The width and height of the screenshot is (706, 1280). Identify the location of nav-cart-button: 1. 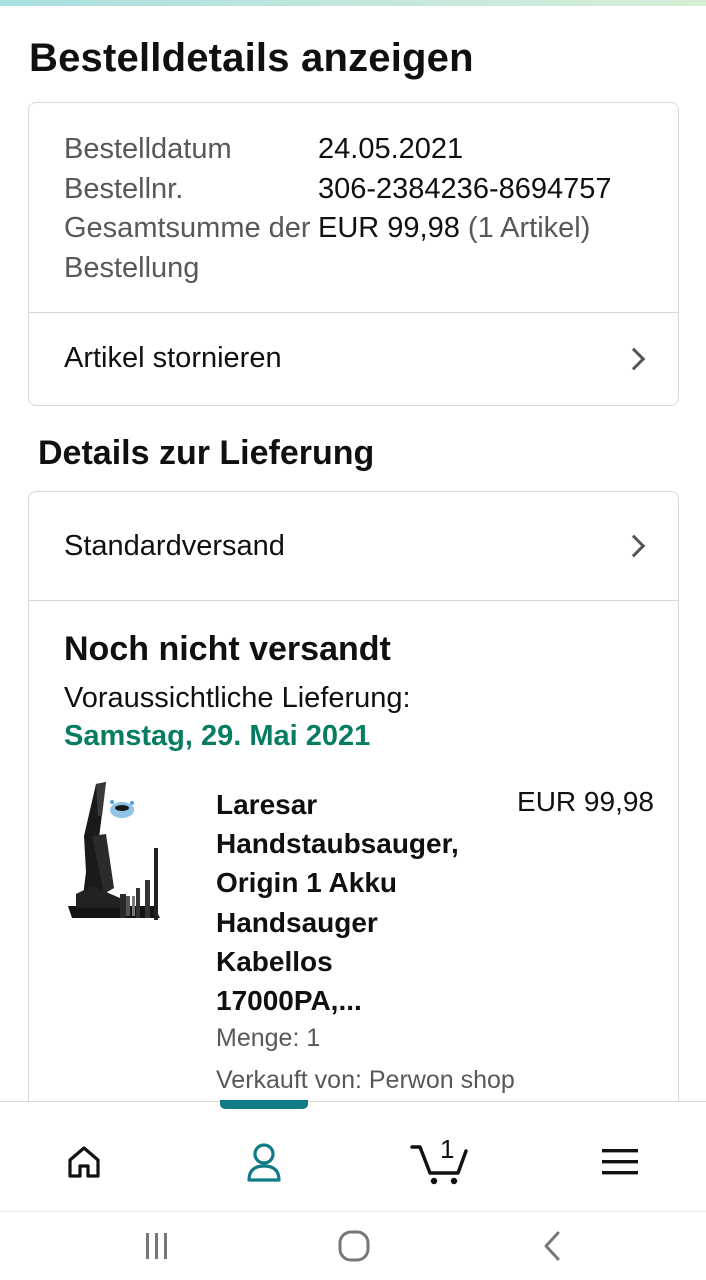
(440, 1162).